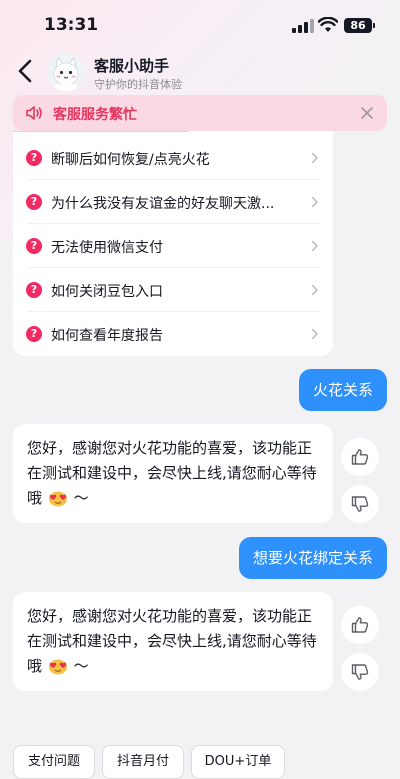 This screenshot has width=400, height=779. Describe the element at coordinates (238, 762) in the screenshot. I see `quick-action-dou-order: DOU+订单` at that location.